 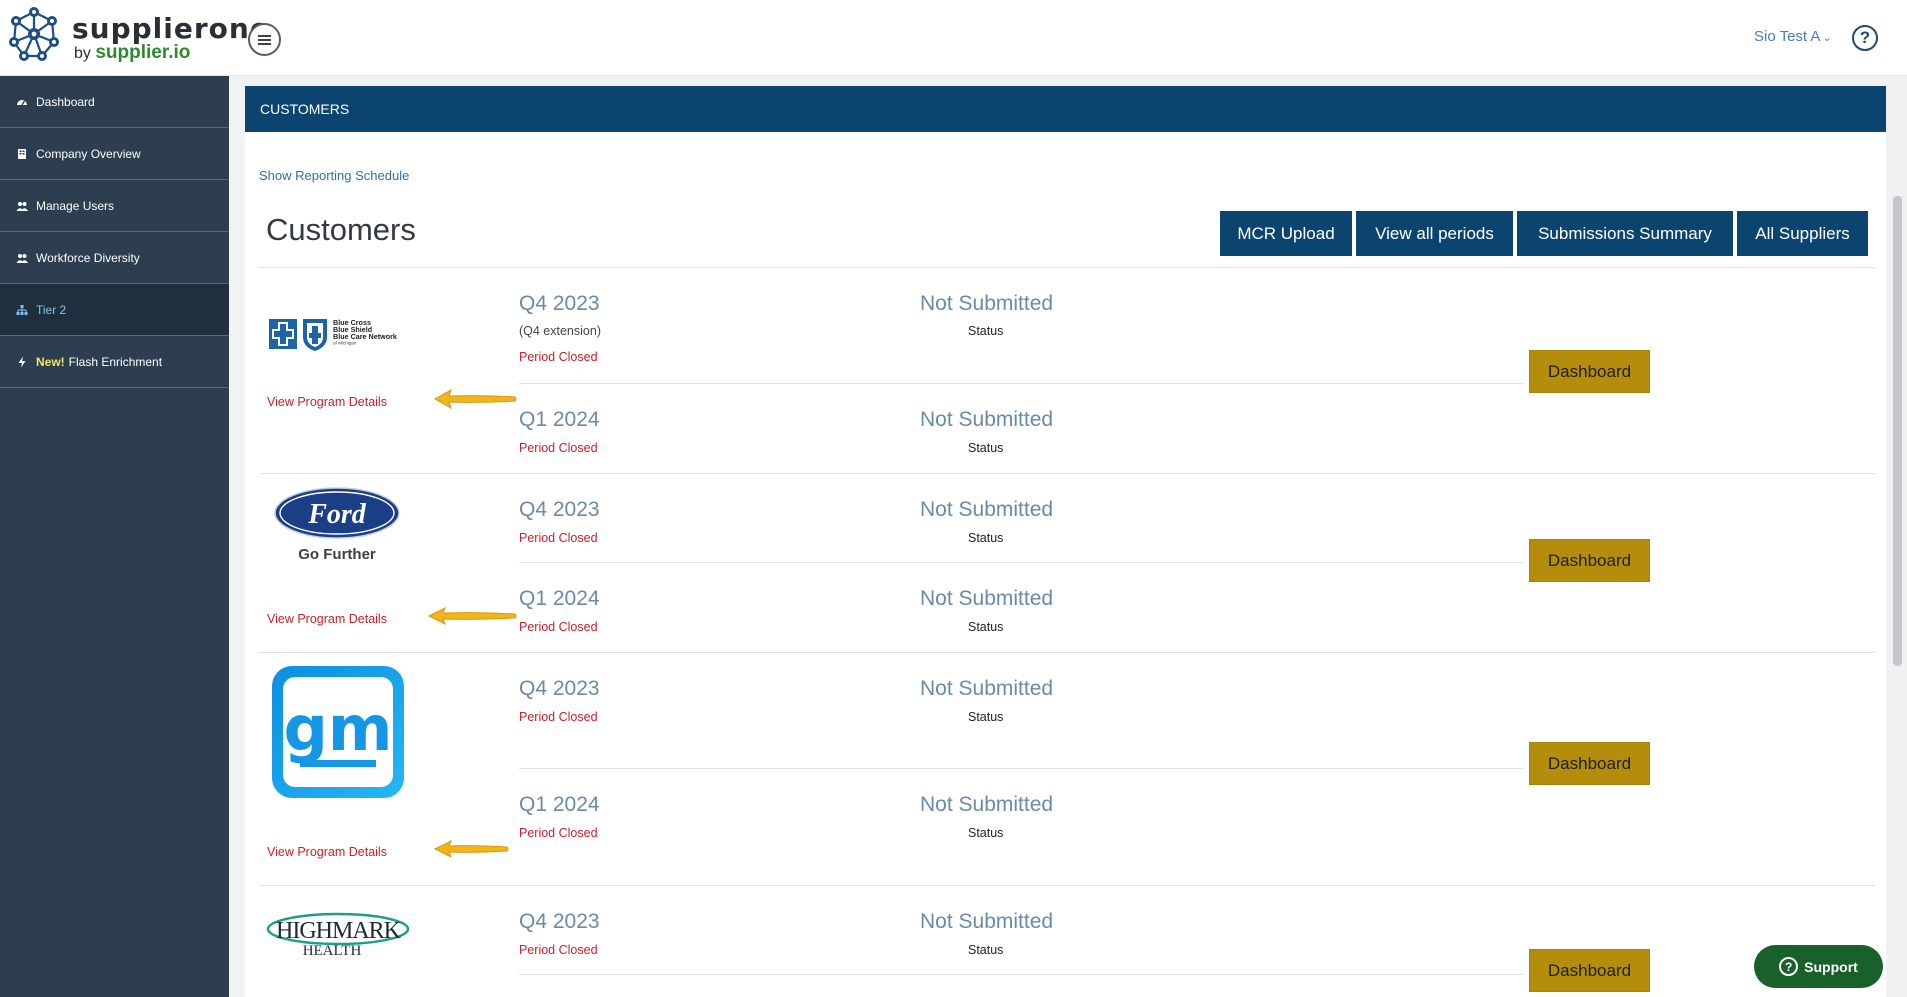 I want to click on scrollbar, so click(x=1897, y=536).